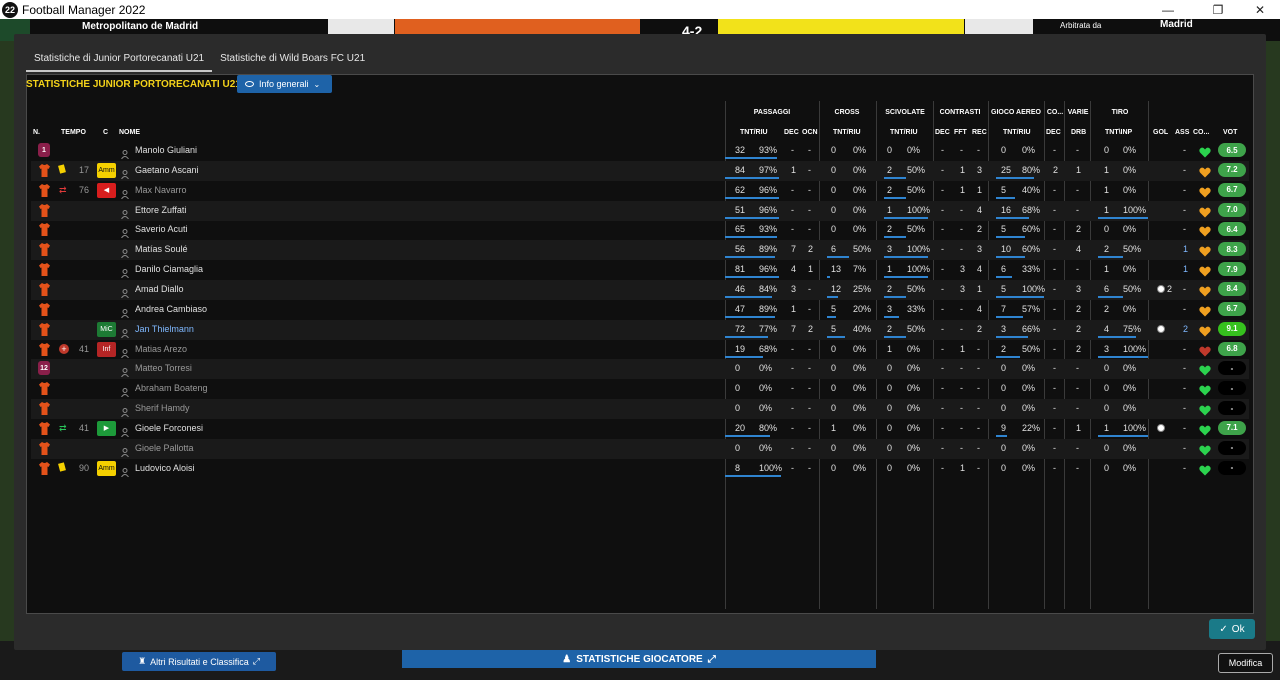  I want to click on tab-home-team-stats: Statistiche di Junior Portorecanati U21, so click(119, 60).